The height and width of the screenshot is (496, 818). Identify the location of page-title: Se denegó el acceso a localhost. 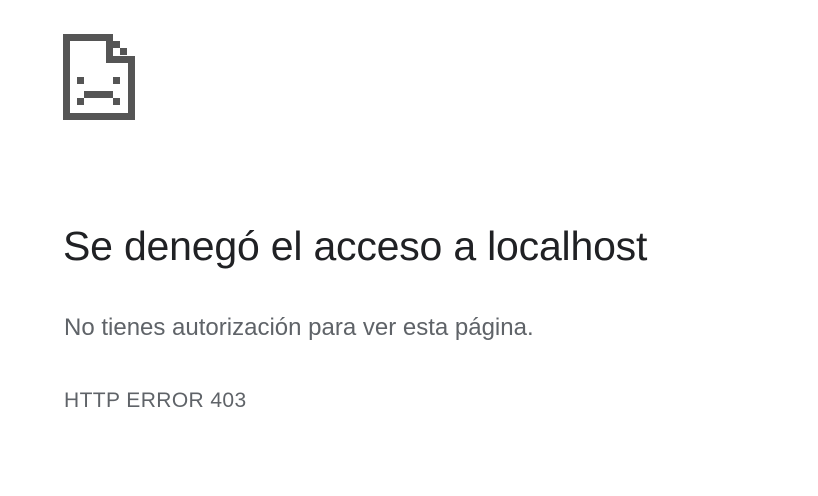
(355, 246).